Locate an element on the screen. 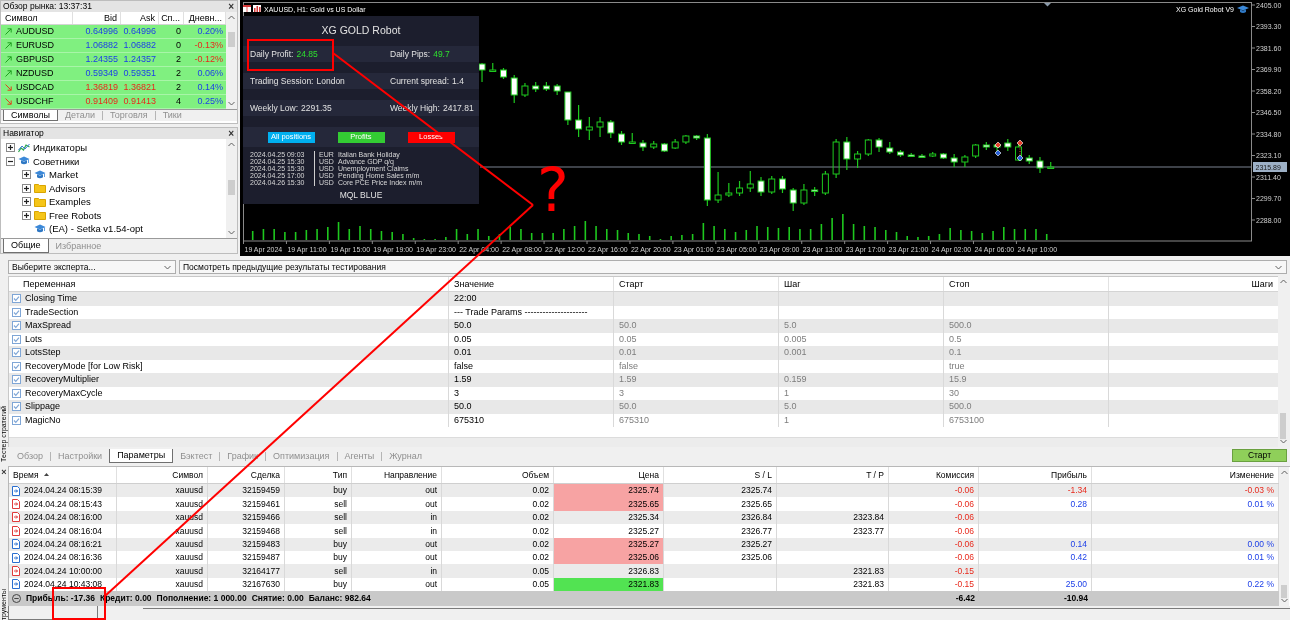  scroll-down-icon is located at coordinates (231, 103).